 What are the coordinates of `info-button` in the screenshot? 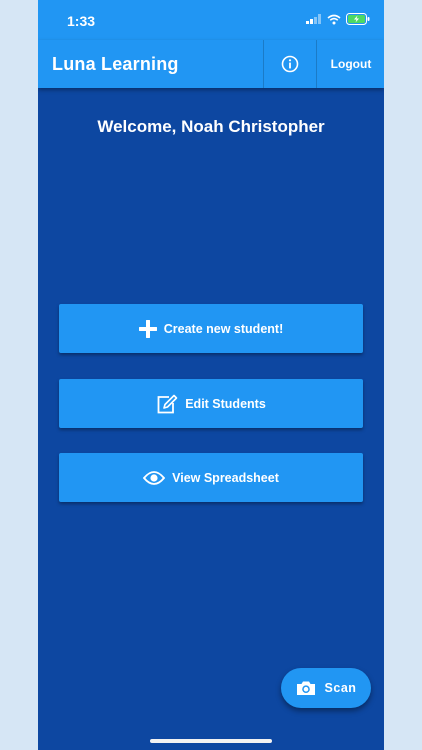 It's located at (289, 64).